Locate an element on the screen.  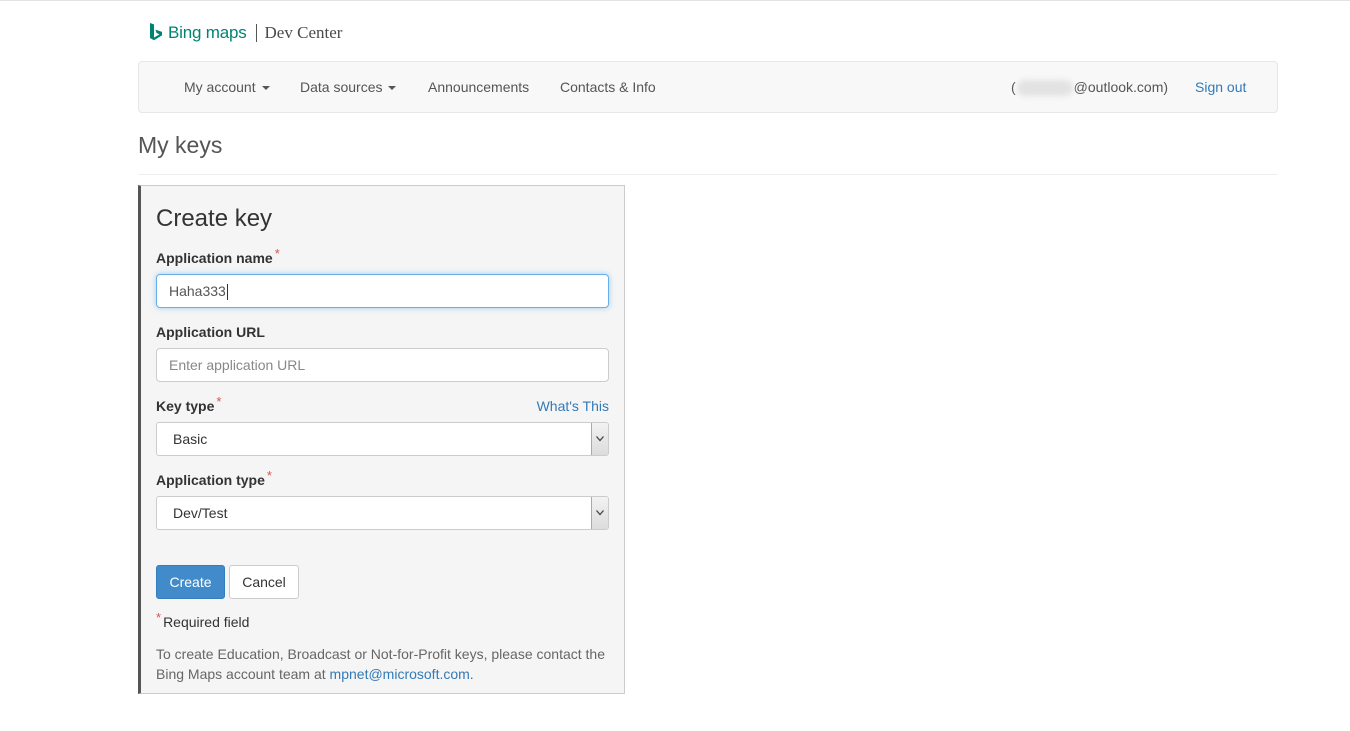
key-type-selected: Basic is located at coordinates (190, 439).